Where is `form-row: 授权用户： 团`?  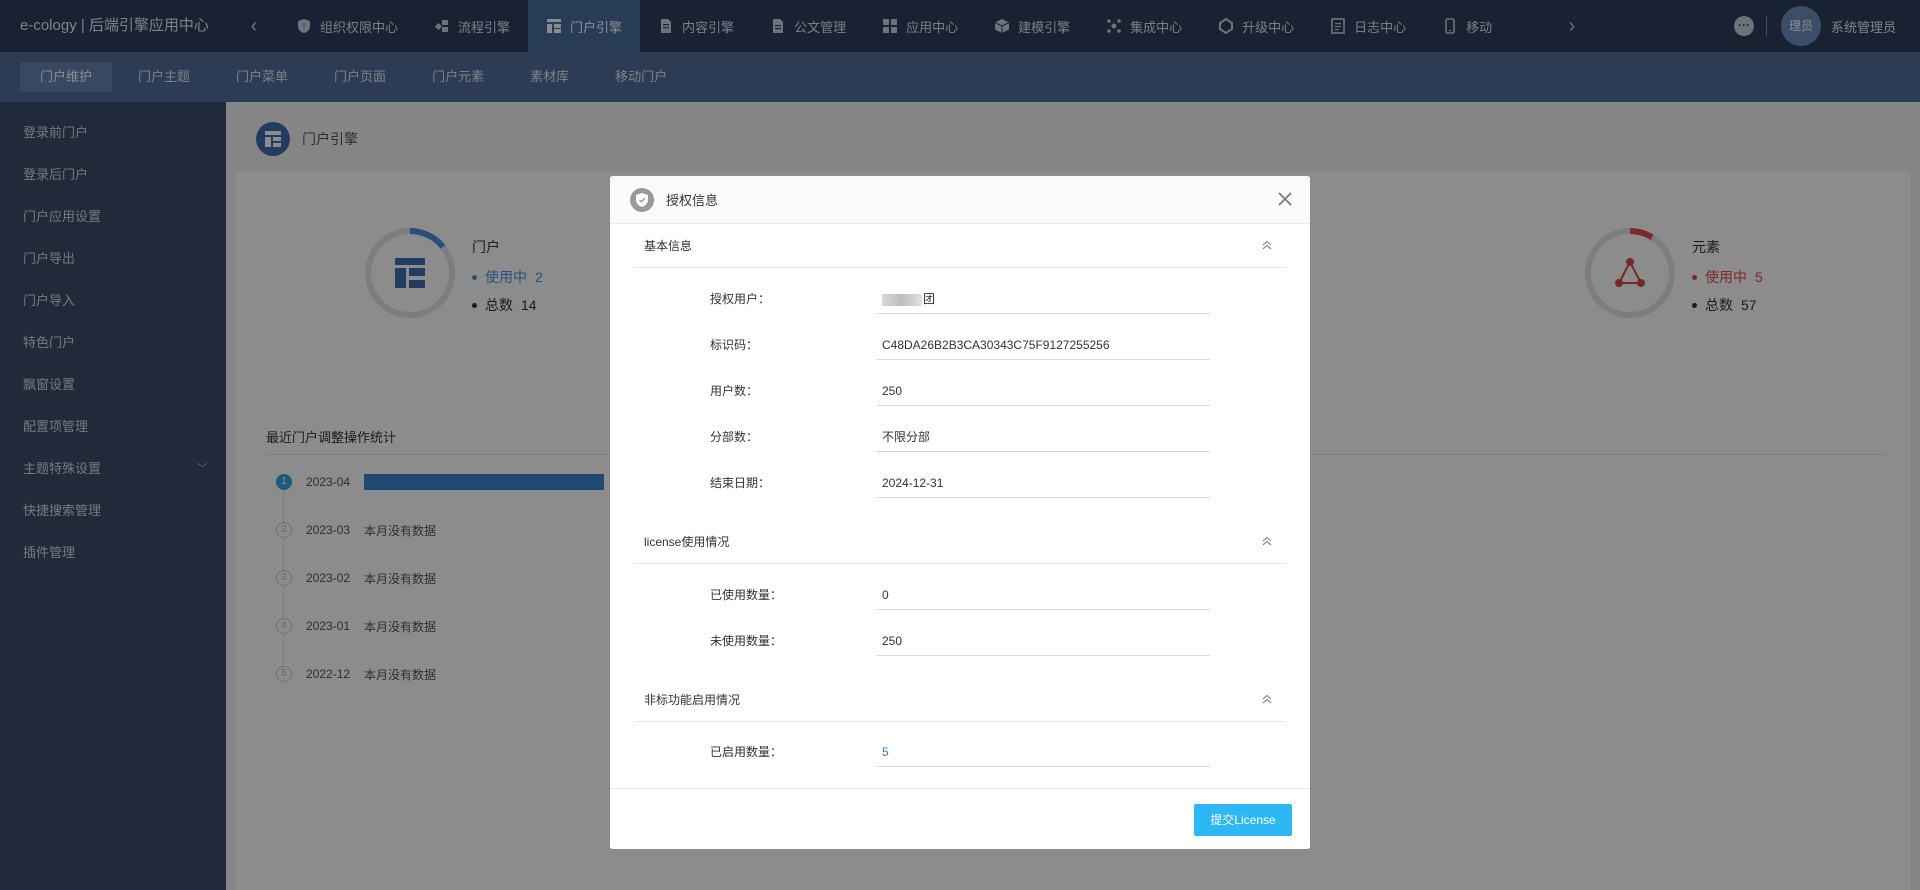
form-row: 授权用户： 团 is located at coordinates (960, 299).